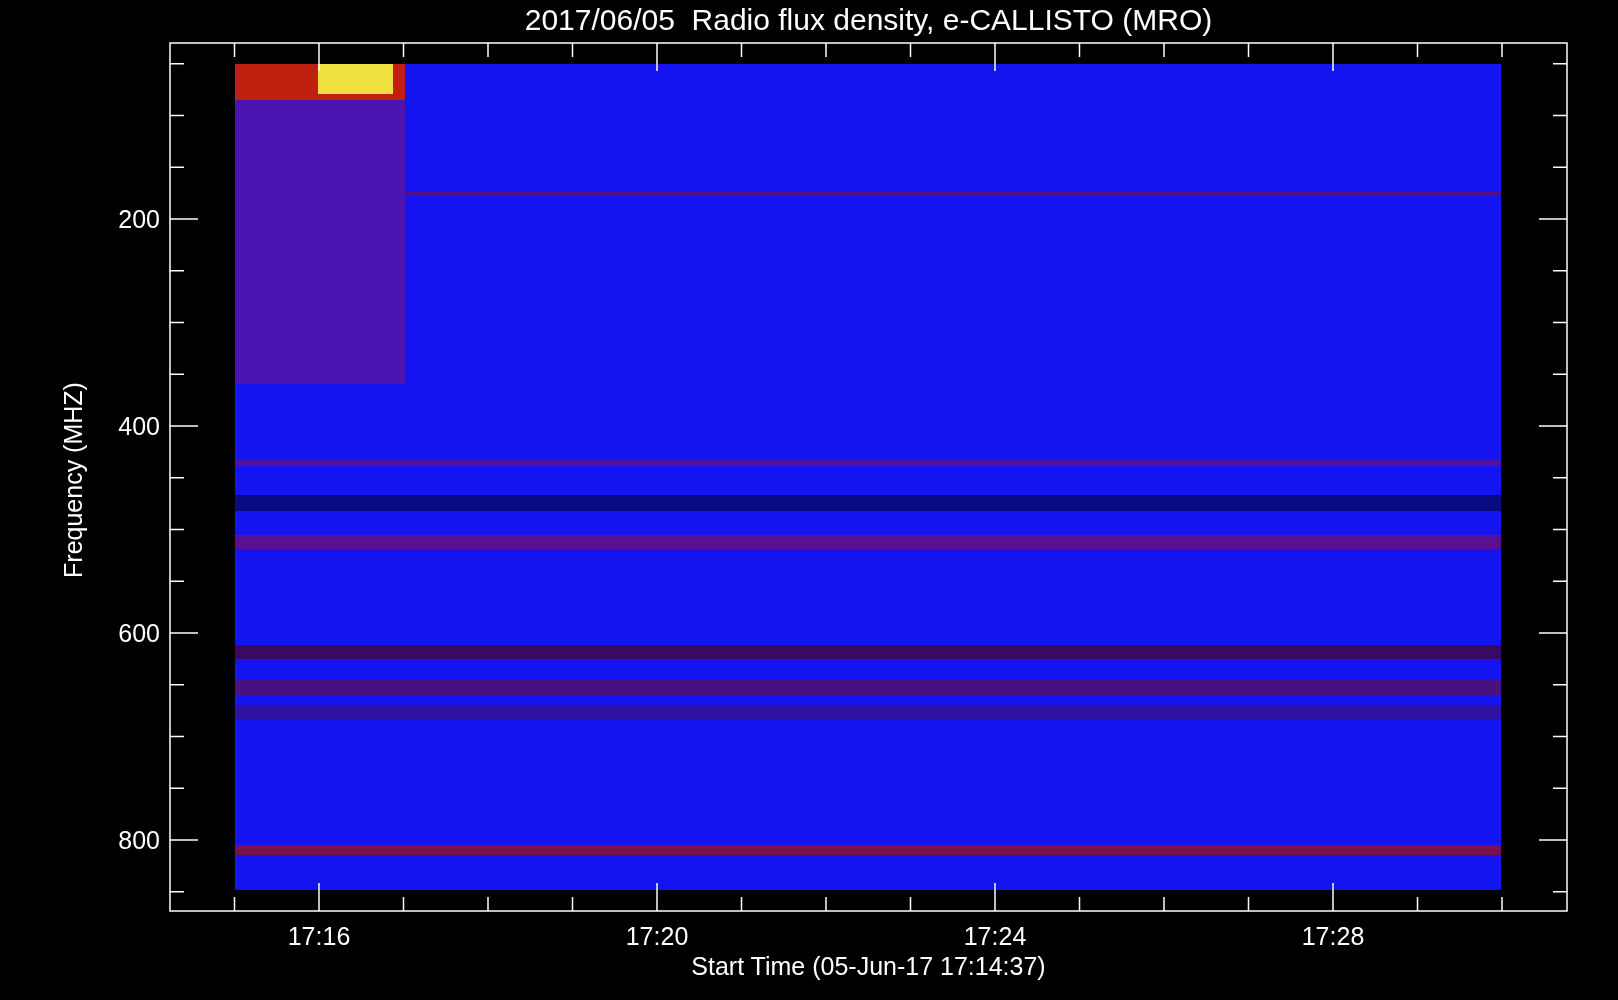 The width and height of the screenshot is (1618, 1000). I want to click on tick-label: 17:20, so click(657, 936).